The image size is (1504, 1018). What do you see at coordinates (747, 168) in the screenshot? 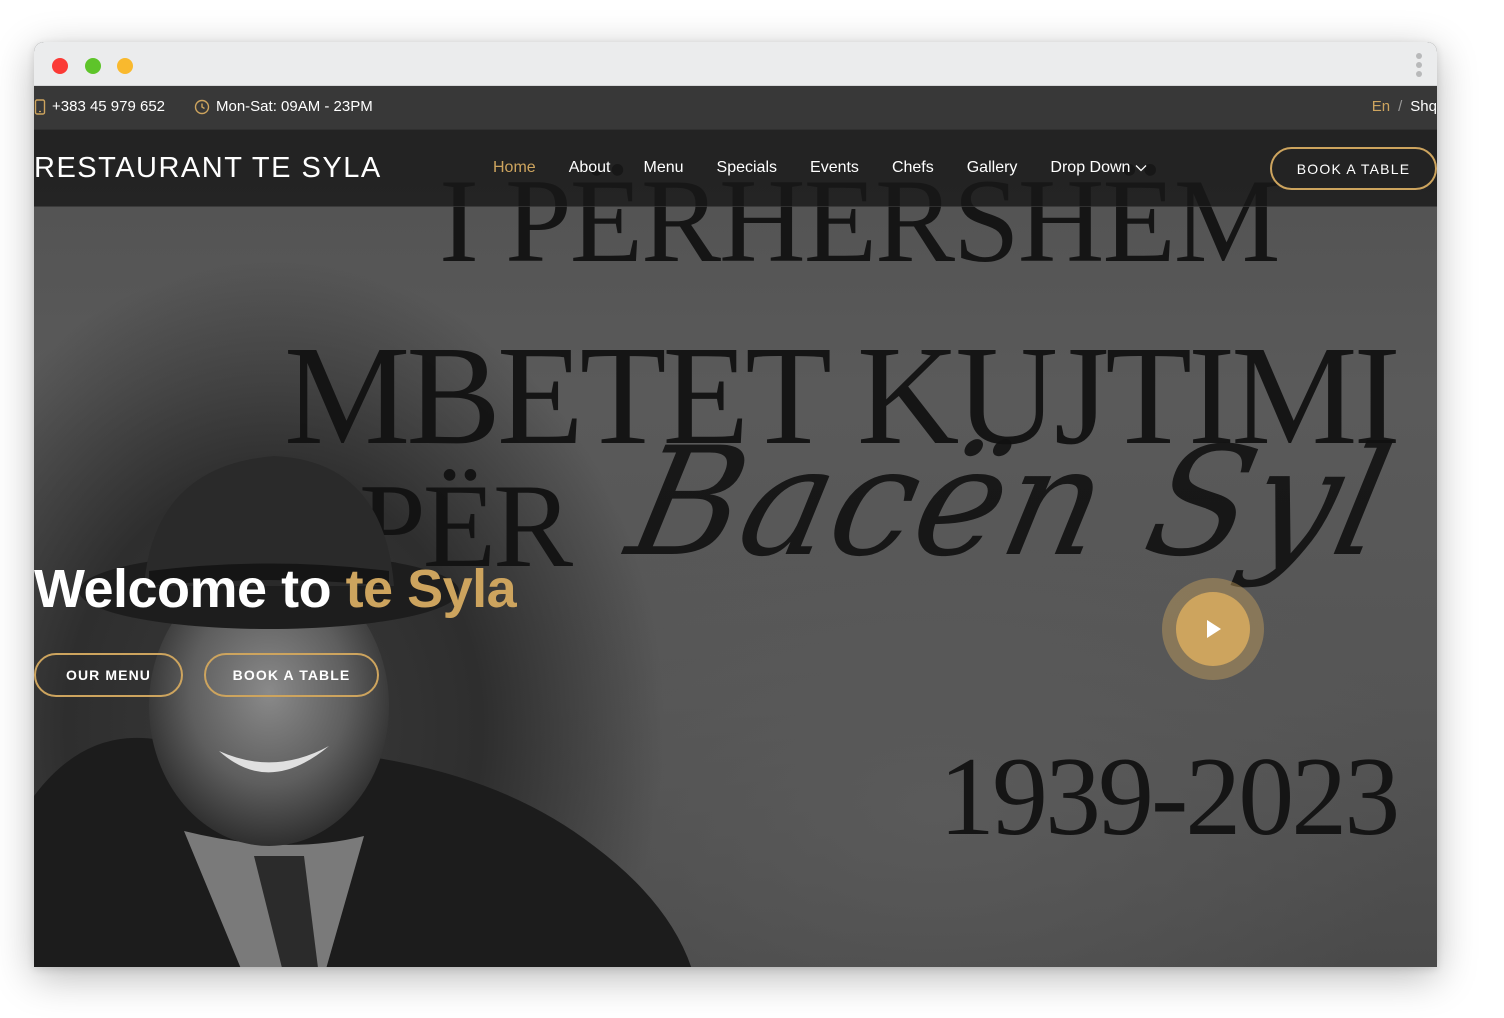
I see `nav-specials: Specials` at bounding box center [747, 168].